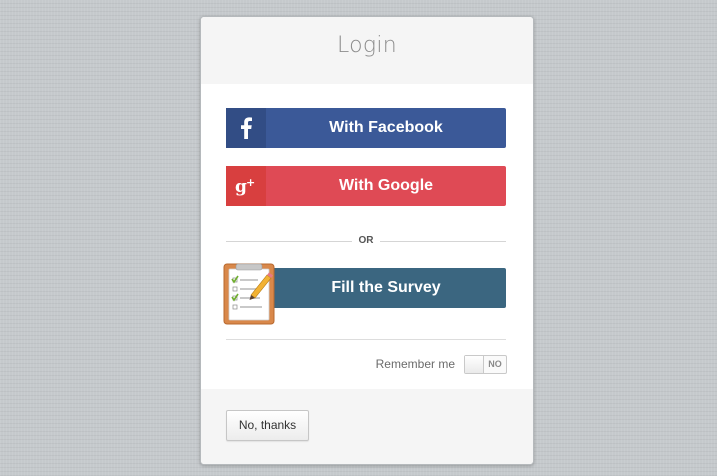 The width and height of the screenshot is (717, 476). I want to click on survey-button-label: Fill the Survey, so click(386, 287).